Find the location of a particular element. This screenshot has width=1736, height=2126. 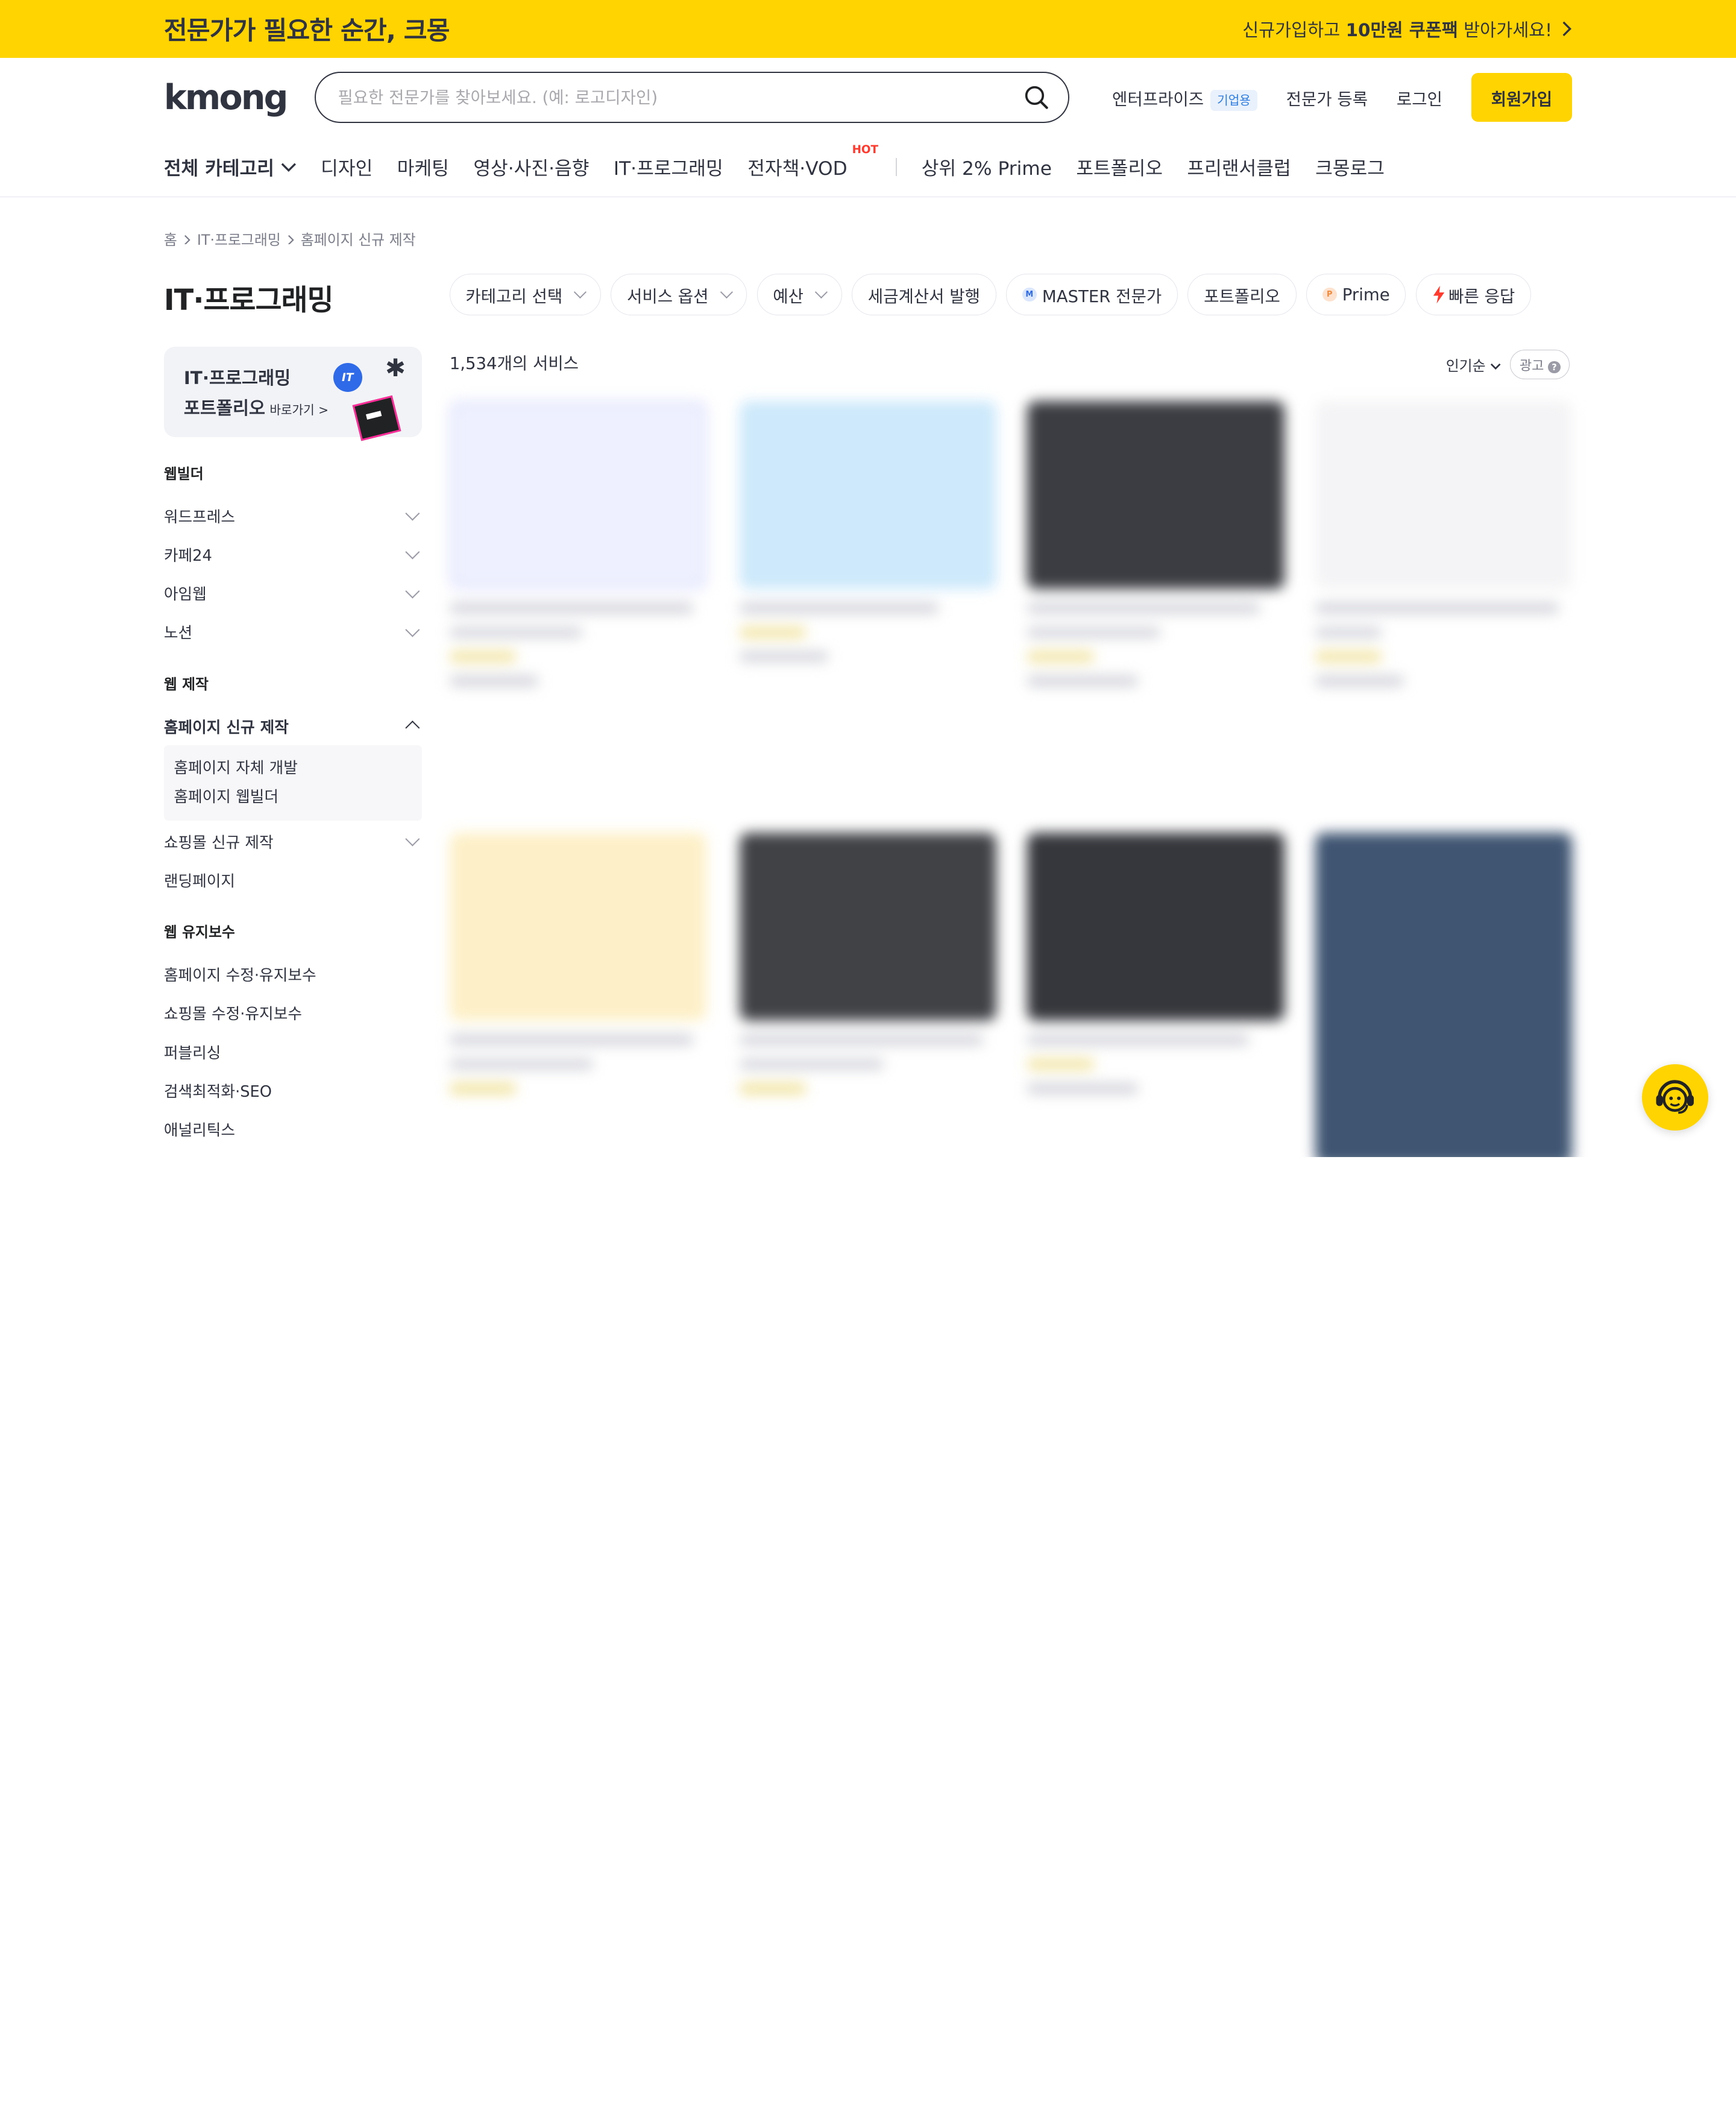

header: kmong 엔터프라이즈기업용 전문가 등록 로그인 회원가입 is located at coordinates (868, 97).